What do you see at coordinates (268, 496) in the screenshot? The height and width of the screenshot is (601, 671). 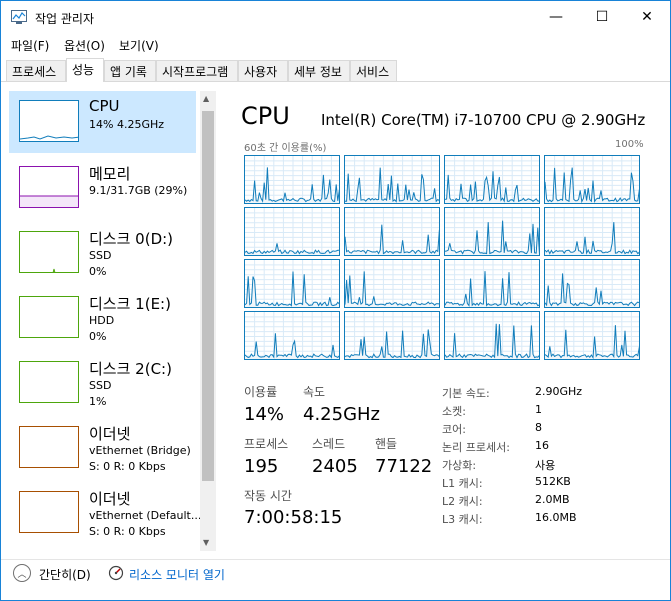 I see `uptime-label: 작동 시간` at bounding box center [268, 496].